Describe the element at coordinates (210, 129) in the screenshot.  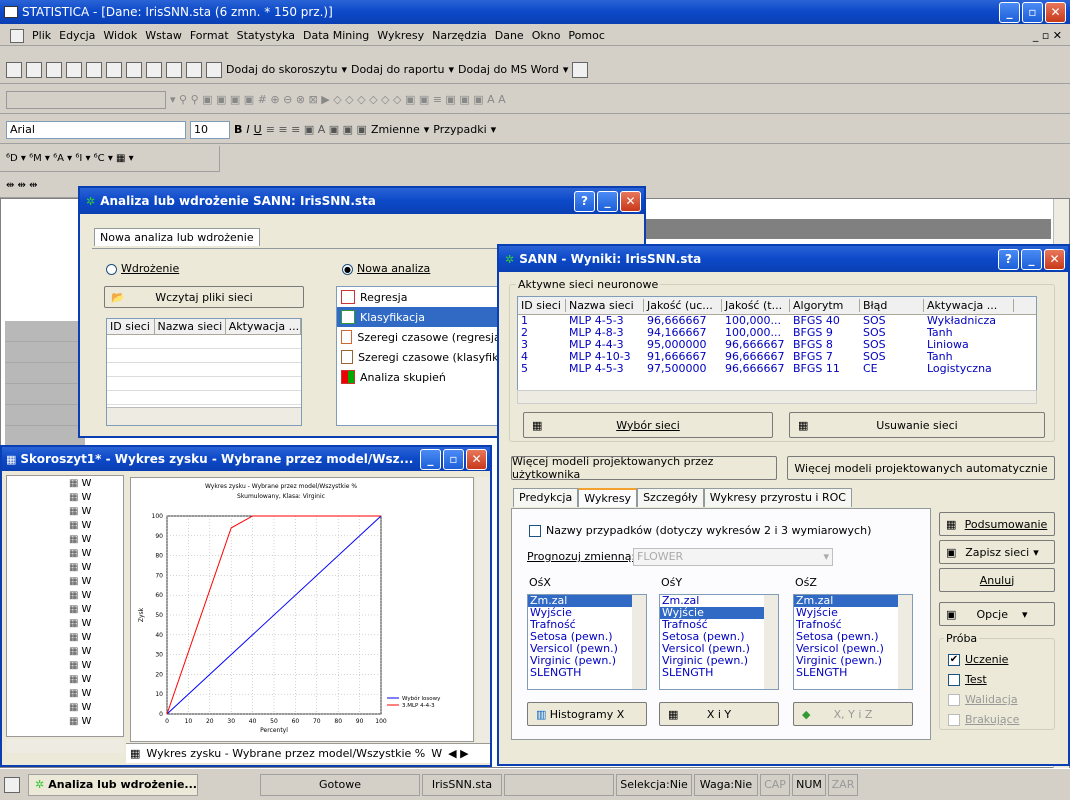
I see `font-size-select: 10` at that location.